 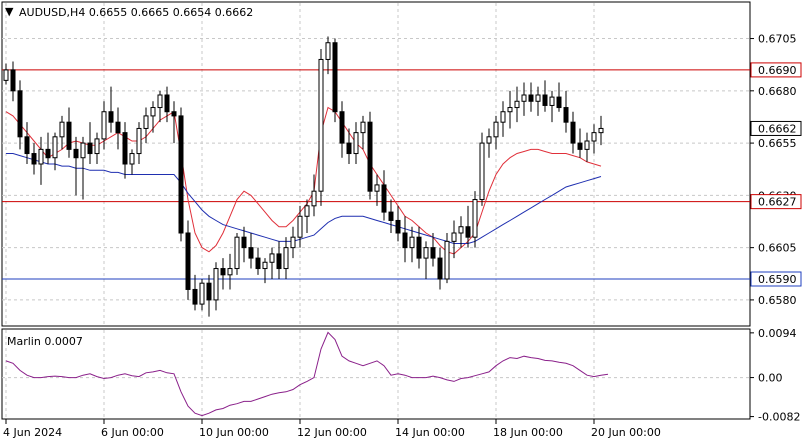 I want to click on oscillator-tick-label: -0.0082, so click(x=779, y=417).